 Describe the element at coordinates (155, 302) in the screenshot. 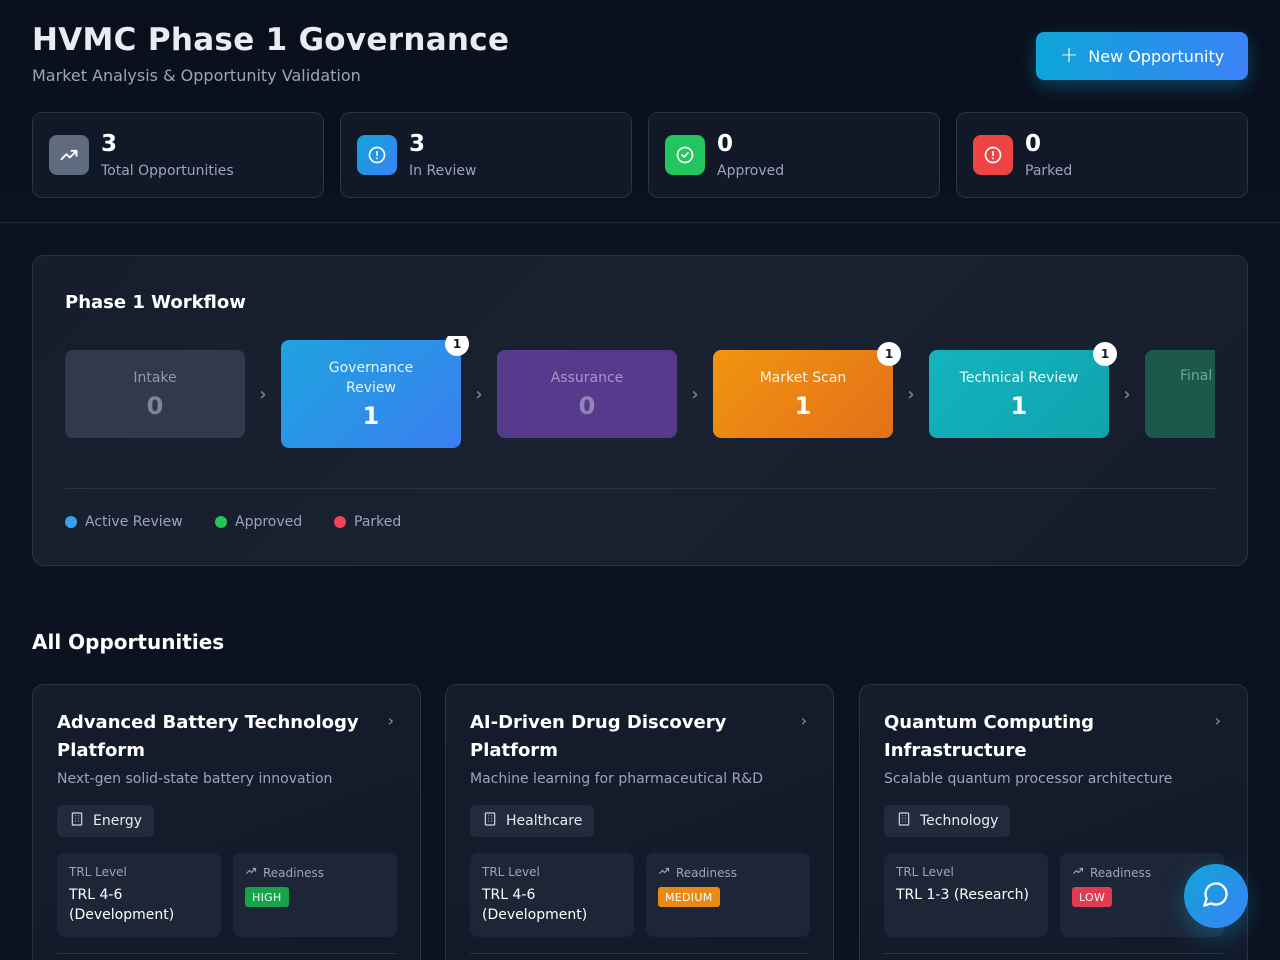

I see `workflow-title: Phase 1 Workflow` at that location.